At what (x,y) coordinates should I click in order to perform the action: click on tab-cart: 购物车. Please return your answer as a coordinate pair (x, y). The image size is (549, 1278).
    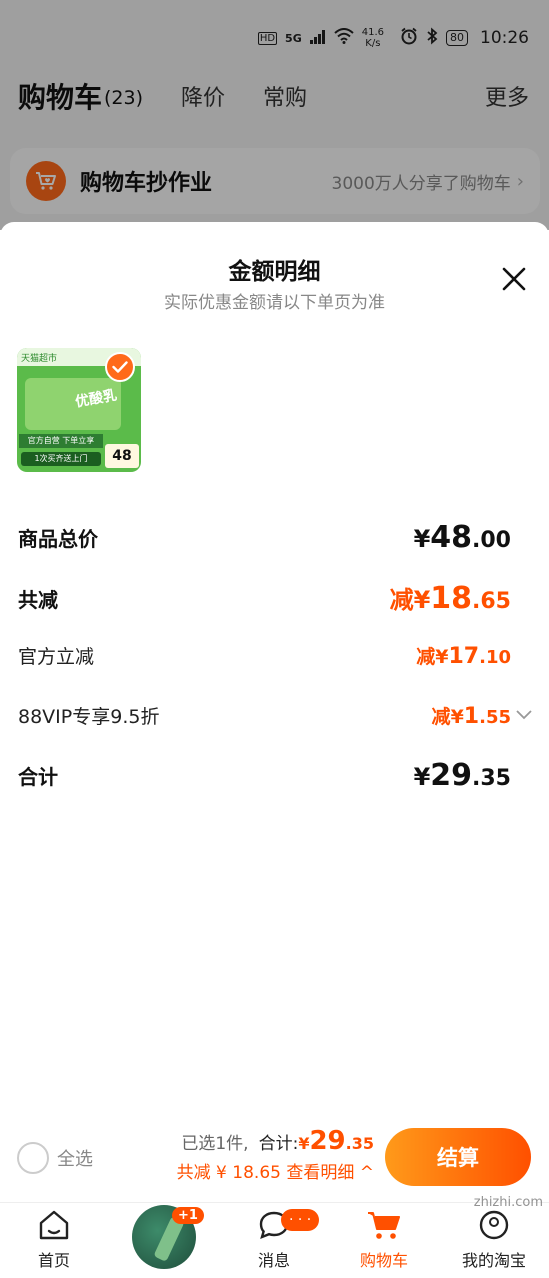
    Looking at the image, I should click on (384, 1240).